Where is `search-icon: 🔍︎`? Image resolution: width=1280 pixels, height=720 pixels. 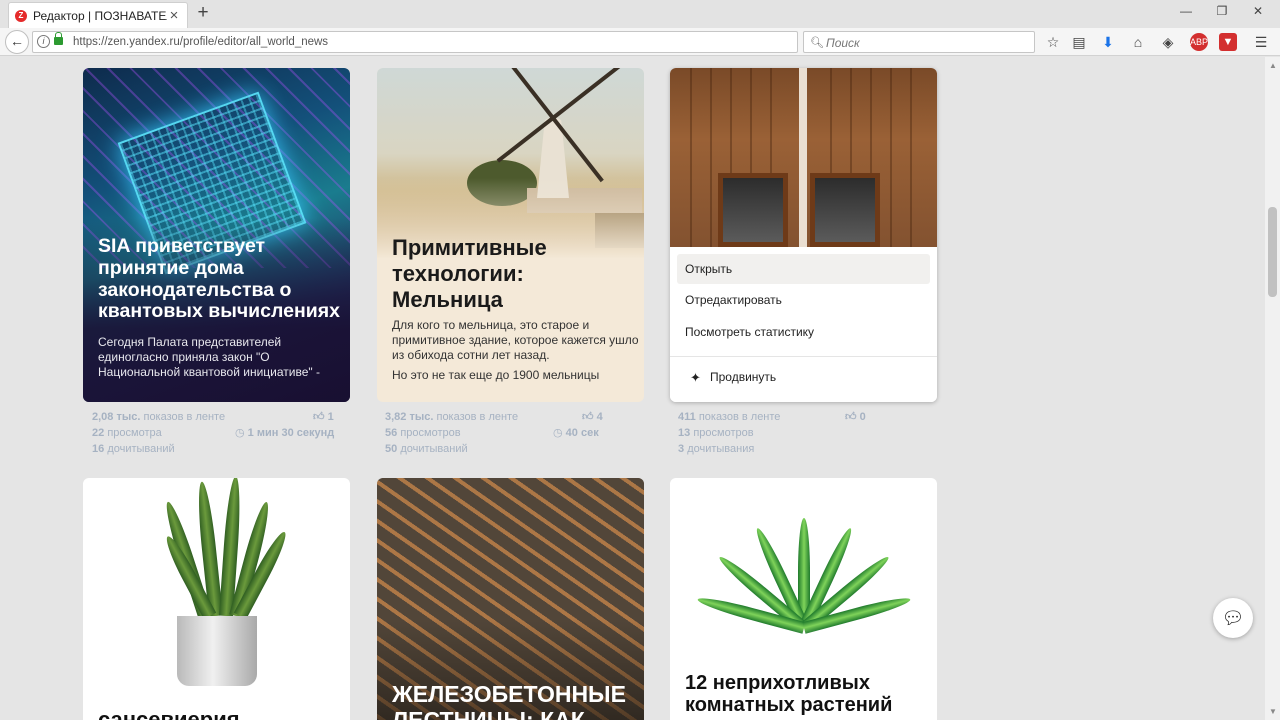
search-icon: 🔍︎ is located at coordinates (817, 43).